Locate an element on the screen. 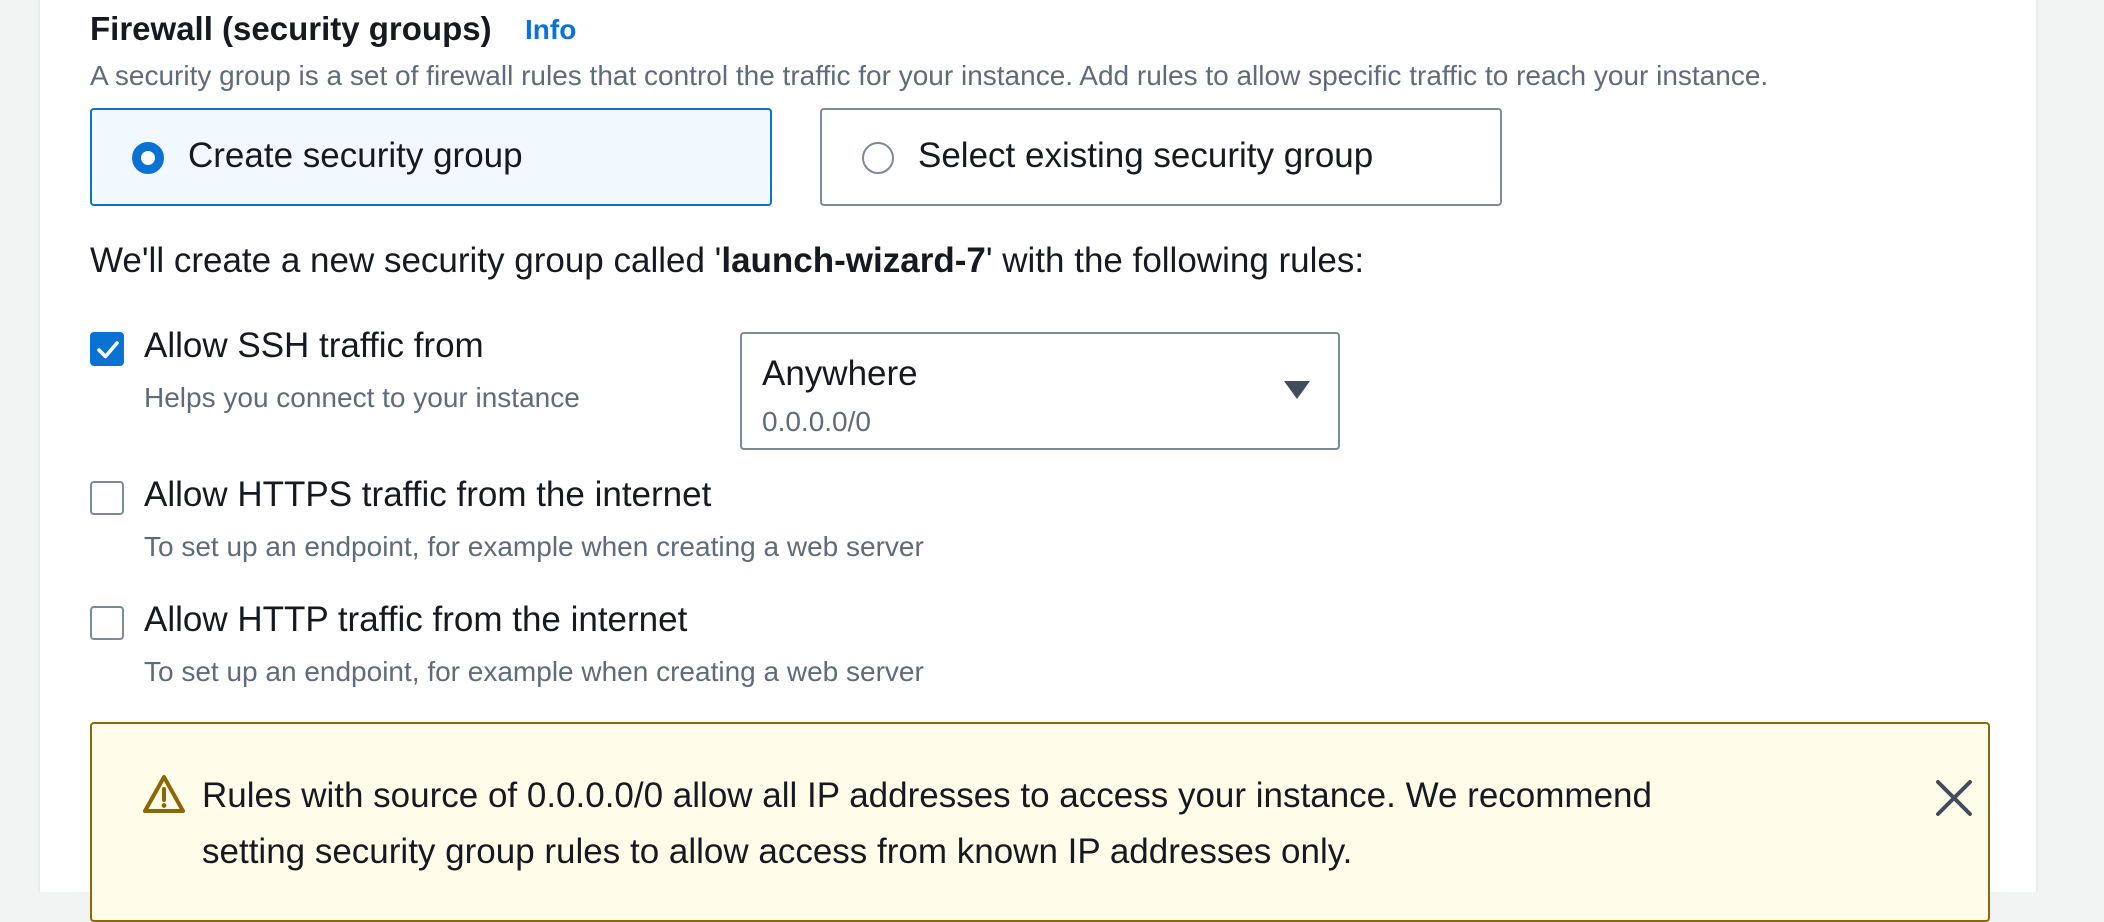 This screenshot has height=922, width=2104. select-existing-security-group-radio is located at coordinates (878, 158).